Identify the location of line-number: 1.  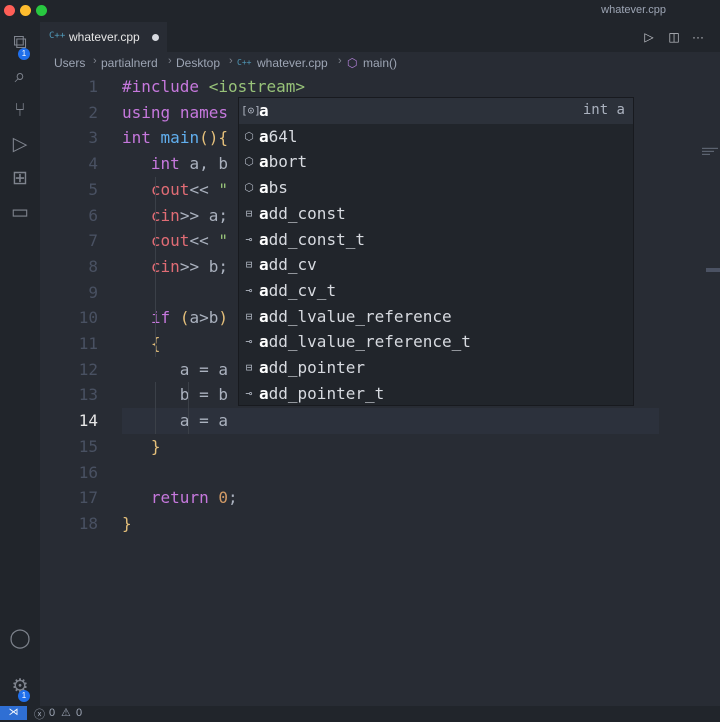
(93, 86).